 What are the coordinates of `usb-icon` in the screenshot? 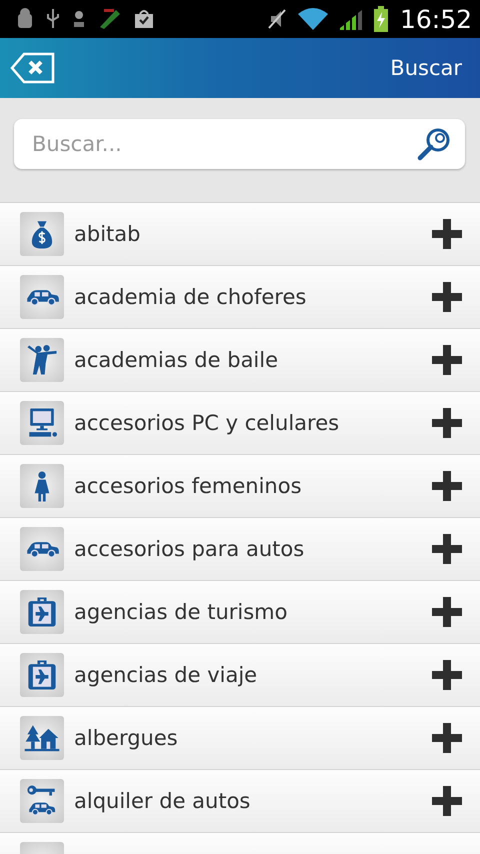 It's located at (53, 19).